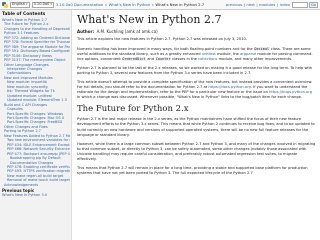 Image resolution: width=320 pixels, height=240 pixels. I want to click on argparse-link: argparse, so click(248, 54).